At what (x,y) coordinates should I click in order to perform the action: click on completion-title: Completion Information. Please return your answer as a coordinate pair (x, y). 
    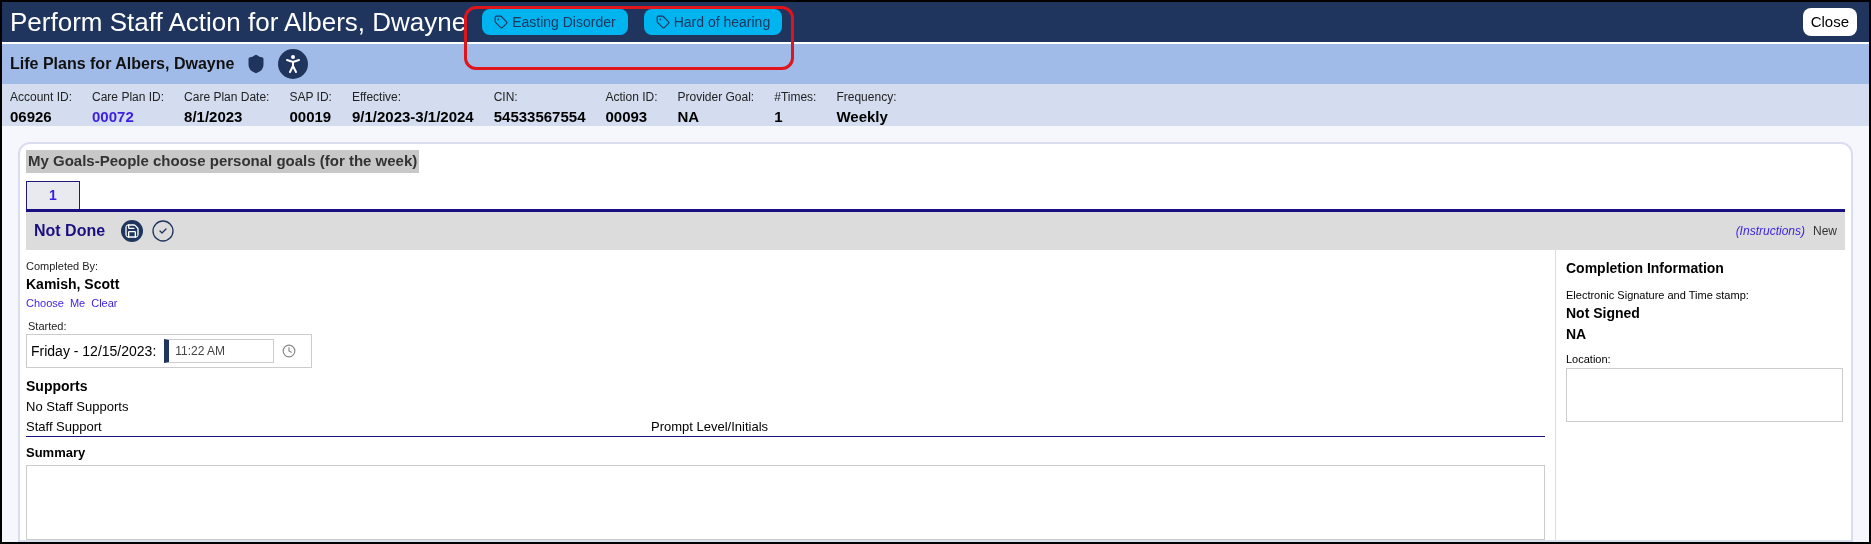
    Looking at the image, I should click on (1645, 268).